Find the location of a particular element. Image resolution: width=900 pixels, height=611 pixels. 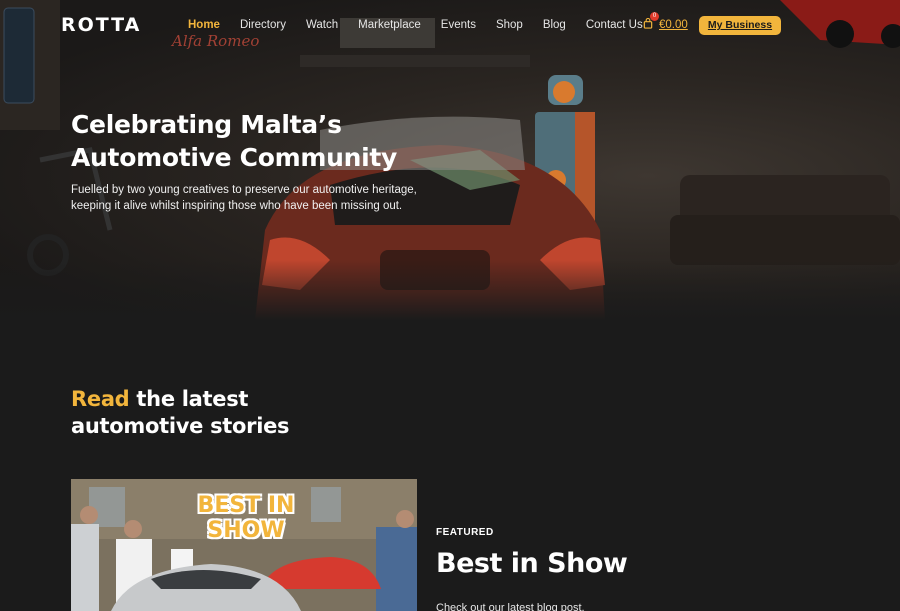

nav-item-marketplace: Marketplace is located at coordinates (389, 25).